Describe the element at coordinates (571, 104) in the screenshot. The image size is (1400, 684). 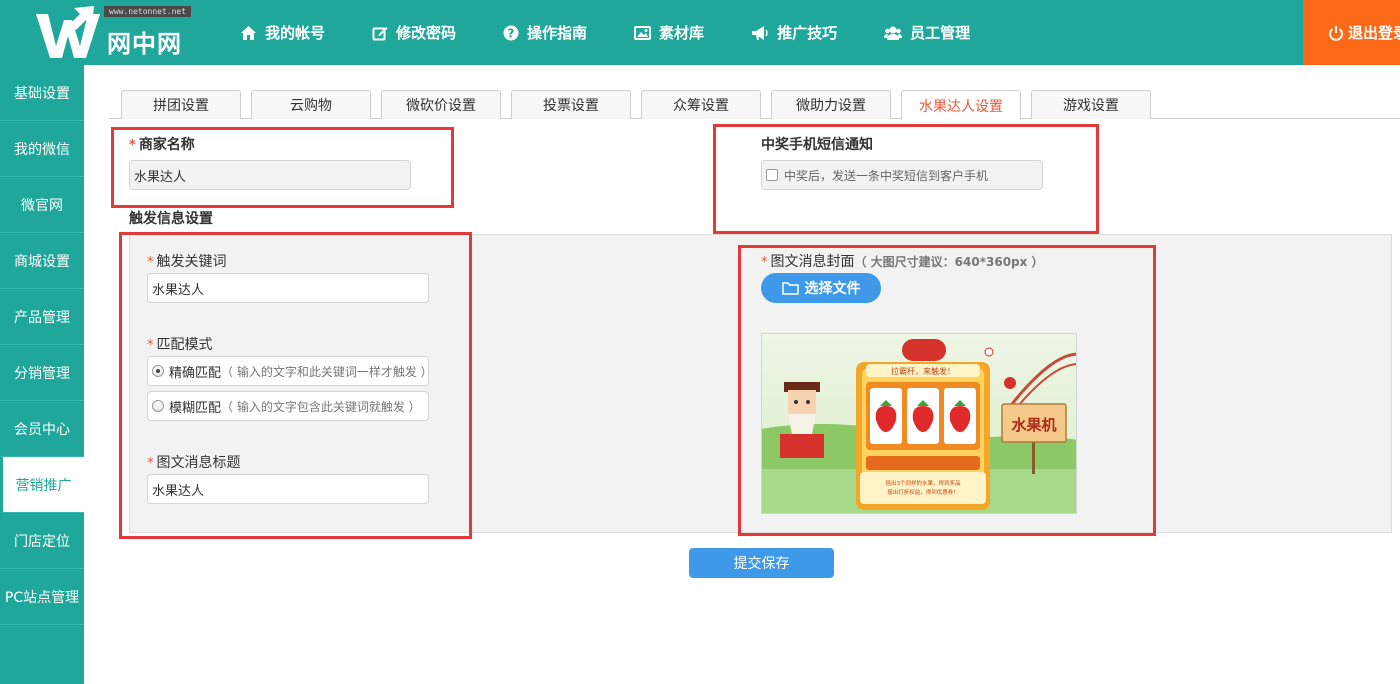
I see `tab-vote: 投票设置` at that location.